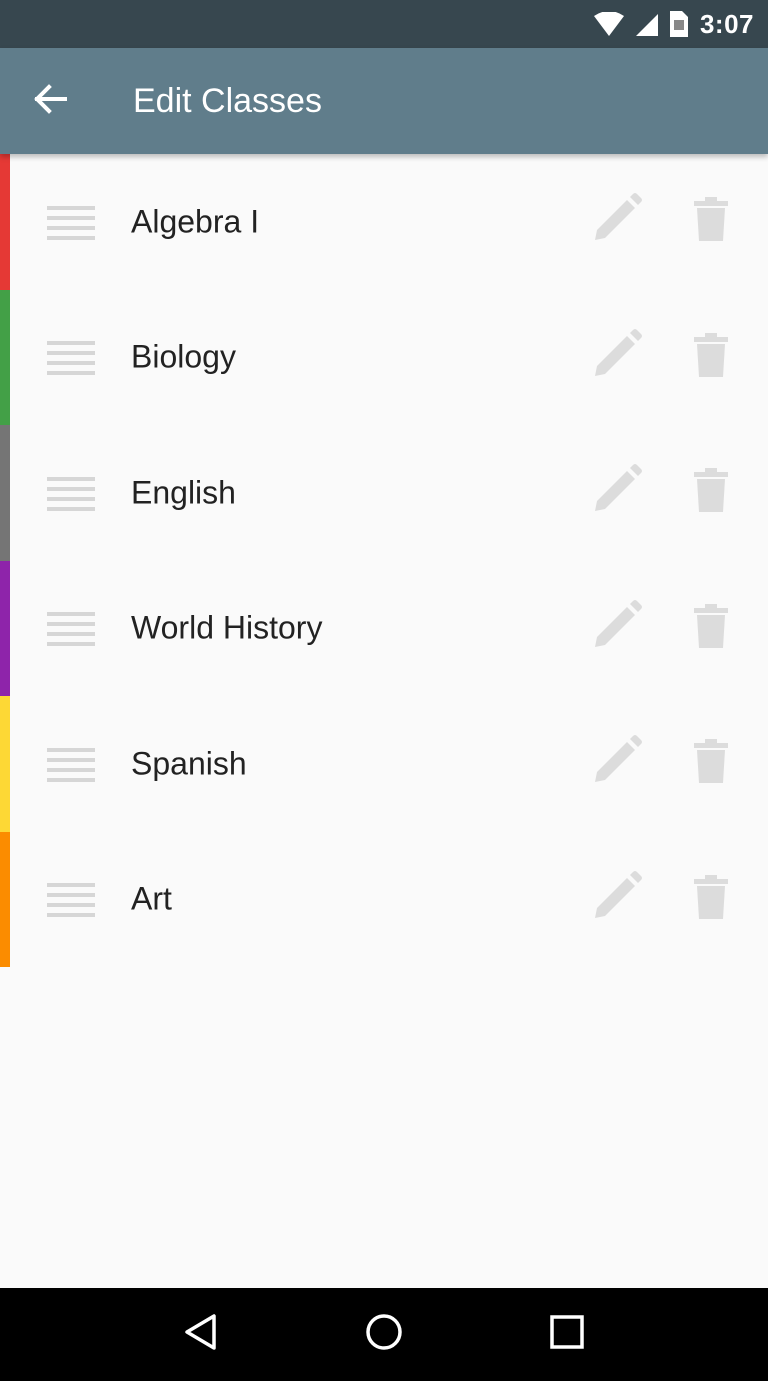 Image resolution: width=768 pixels, height=1381 pixels. I want to click on class-name: World History, so click(227, 627).